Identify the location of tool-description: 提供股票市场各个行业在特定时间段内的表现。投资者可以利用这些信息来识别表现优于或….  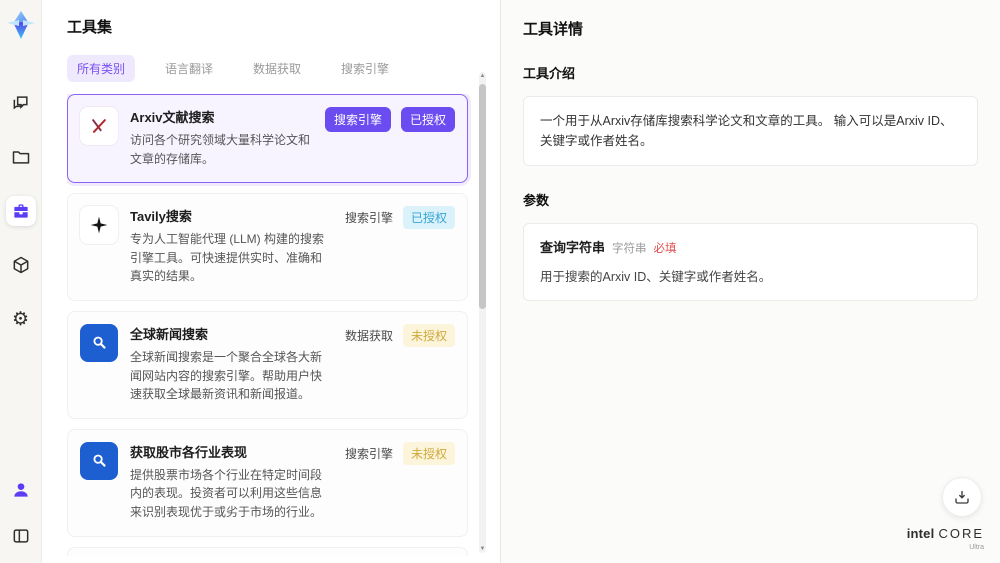
(226, 493).